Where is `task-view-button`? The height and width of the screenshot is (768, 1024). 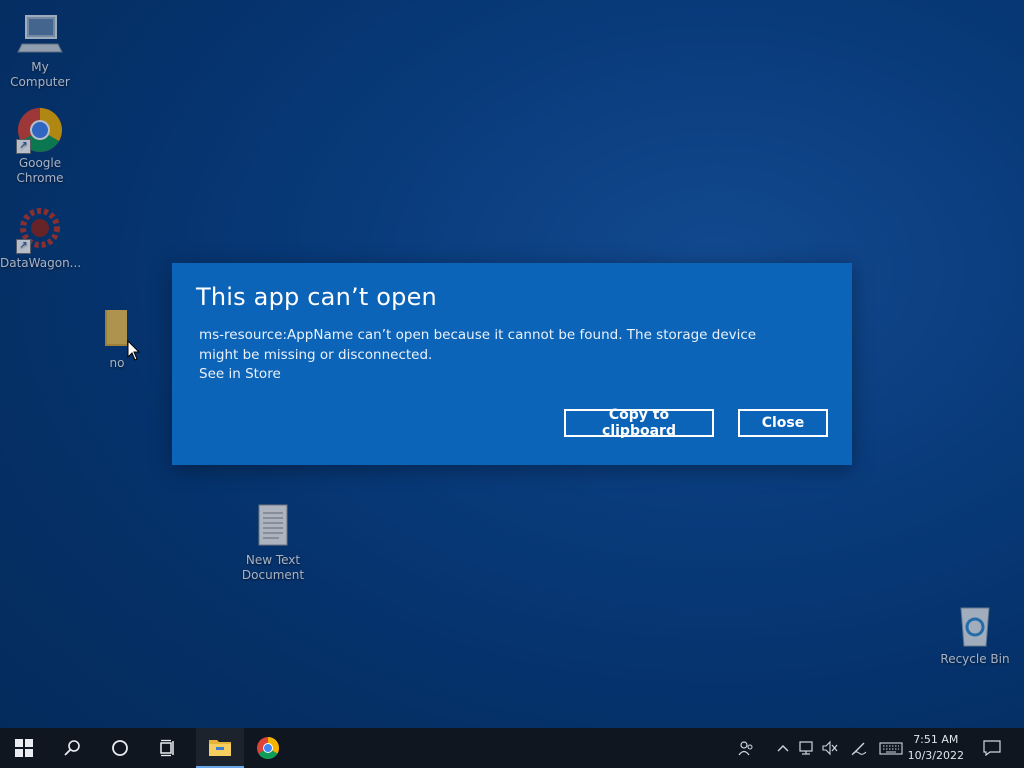 task-view-button is located at coordinates (168, 748).